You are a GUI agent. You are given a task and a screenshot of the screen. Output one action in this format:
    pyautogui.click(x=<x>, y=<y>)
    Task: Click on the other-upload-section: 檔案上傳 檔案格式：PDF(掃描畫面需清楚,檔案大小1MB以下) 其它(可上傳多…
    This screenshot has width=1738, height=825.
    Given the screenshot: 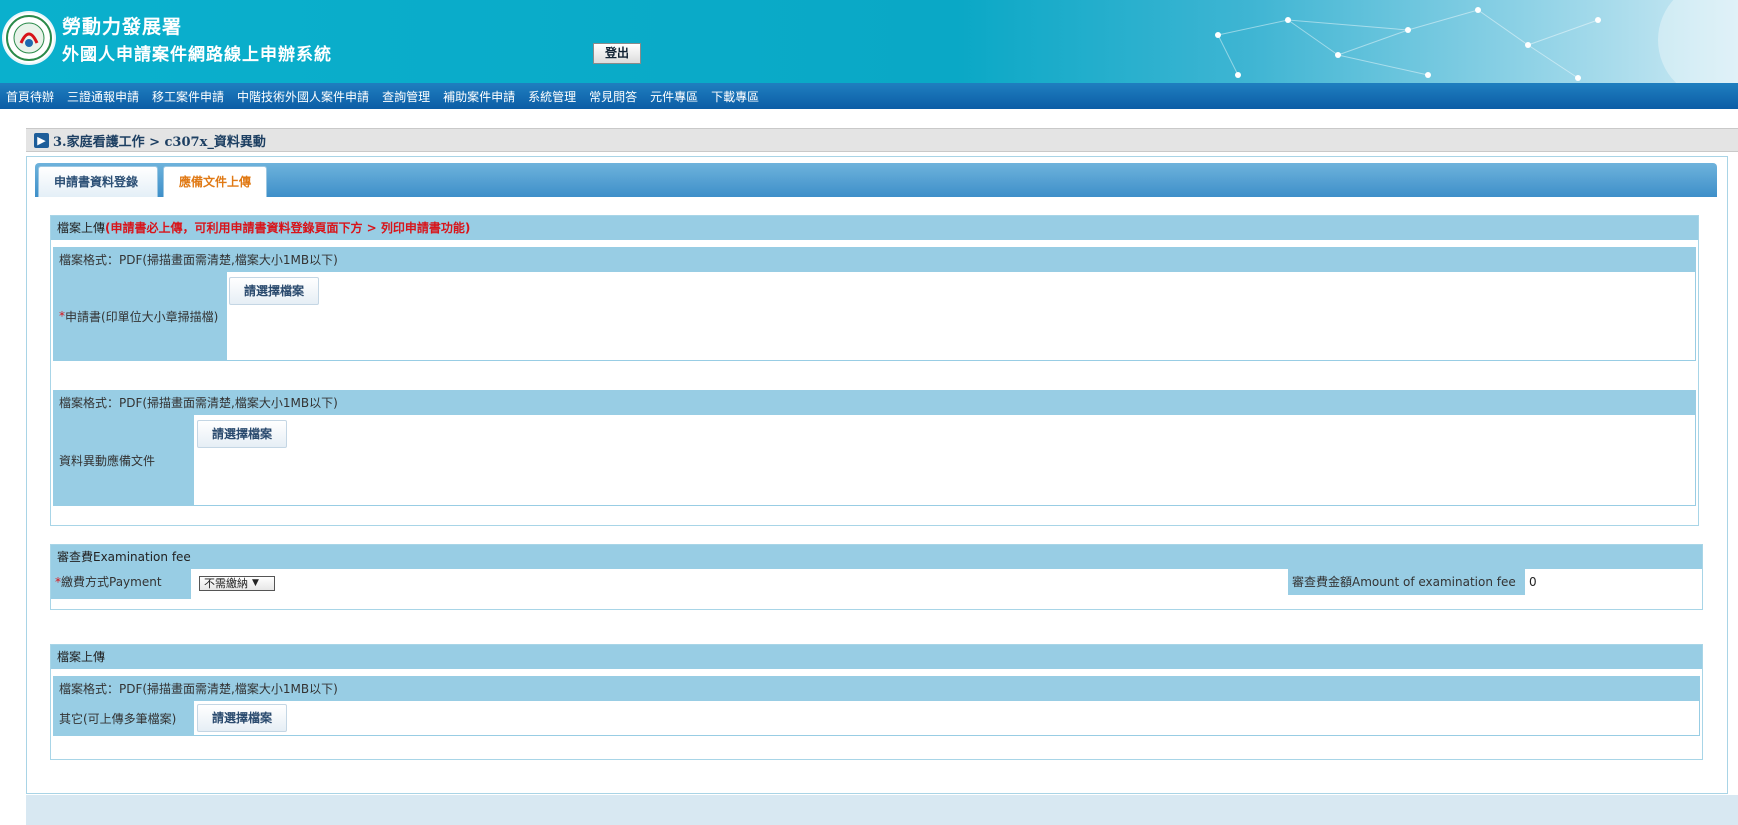 What is the action you would take?
    pyautogui.click(x=876, y=702)
    